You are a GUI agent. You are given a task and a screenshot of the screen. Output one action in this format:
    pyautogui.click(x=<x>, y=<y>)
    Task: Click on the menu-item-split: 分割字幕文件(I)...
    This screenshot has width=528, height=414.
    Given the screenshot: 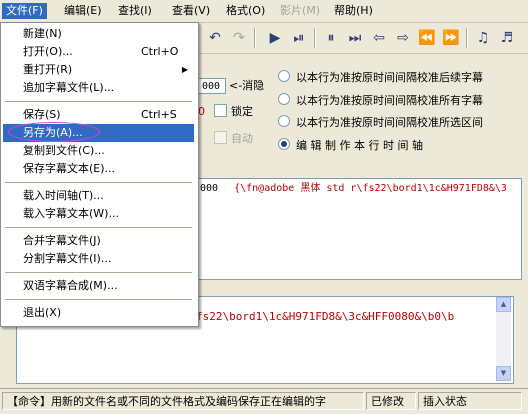 What is the action you would take?
    pyautogui.click(x=98, y=259)
    